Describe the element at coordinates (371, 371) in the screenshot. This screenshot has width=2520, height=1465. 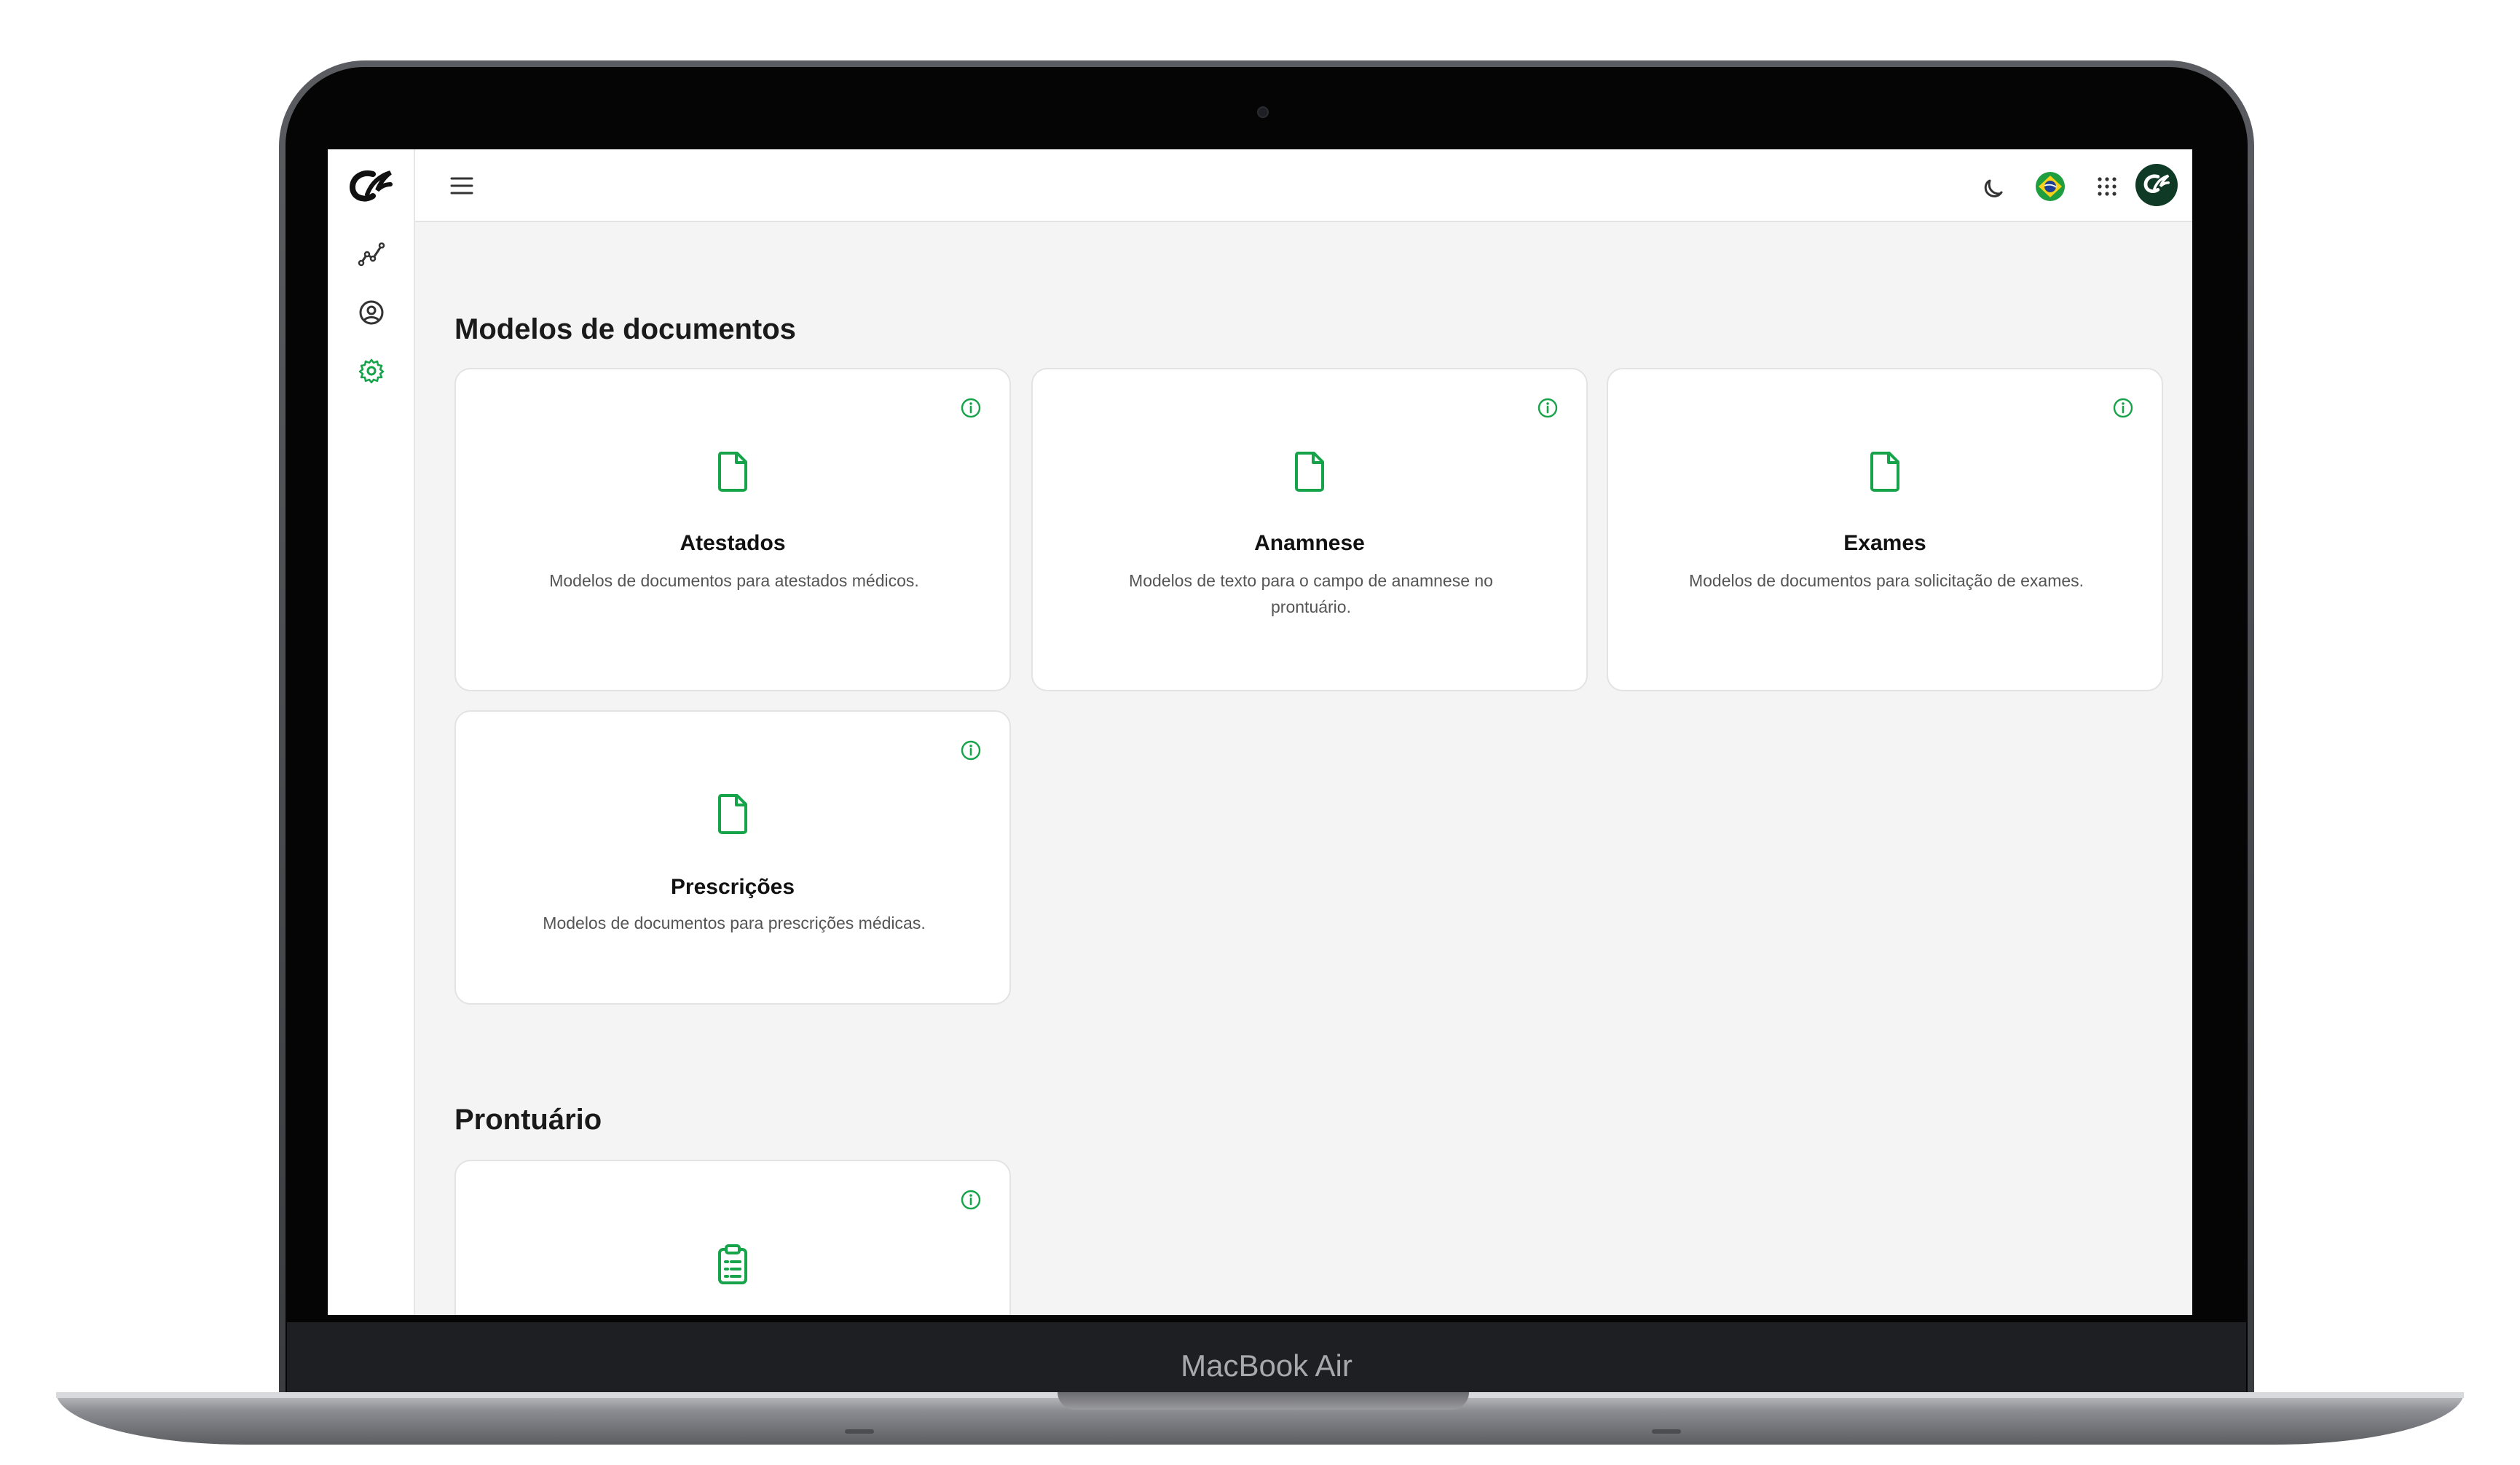
I see `gear-icon` at that location.